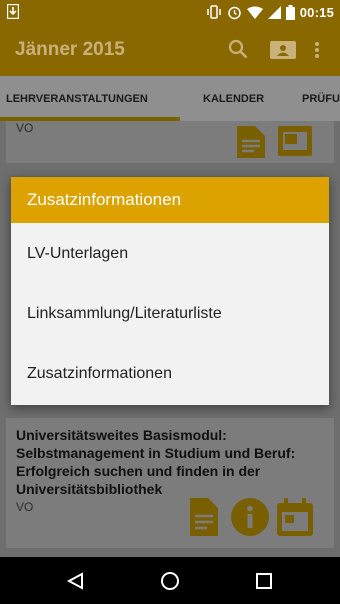 This screenshot has height=604, width=340. What do you see at coordinates (254, 12) in the screenshot?
I see `wifi-icon` at bounding box center [254, 12].